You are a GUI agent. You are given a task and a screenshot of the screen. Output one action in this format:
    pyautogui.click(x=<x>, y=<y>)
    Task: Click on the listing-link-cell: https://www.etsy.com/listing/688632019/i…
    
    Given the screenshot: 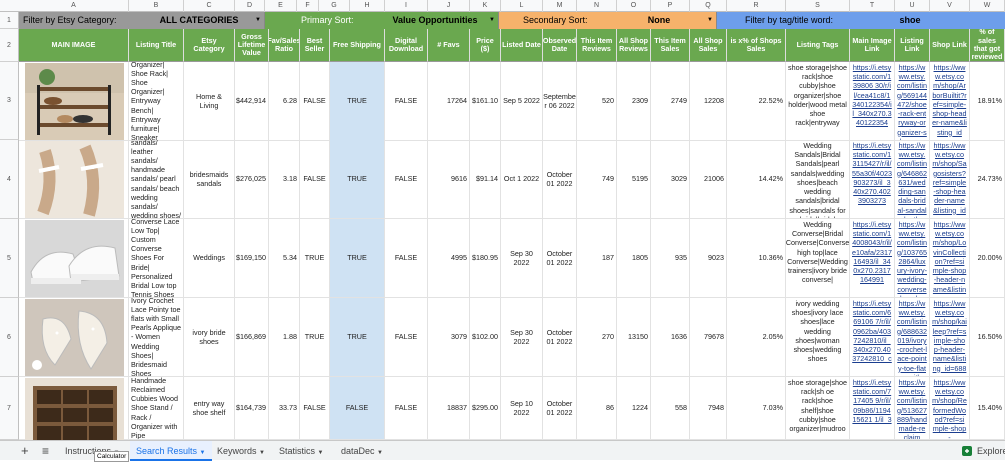 What is the action you would take?
    pyautogui.click(x=912, y=337)
    